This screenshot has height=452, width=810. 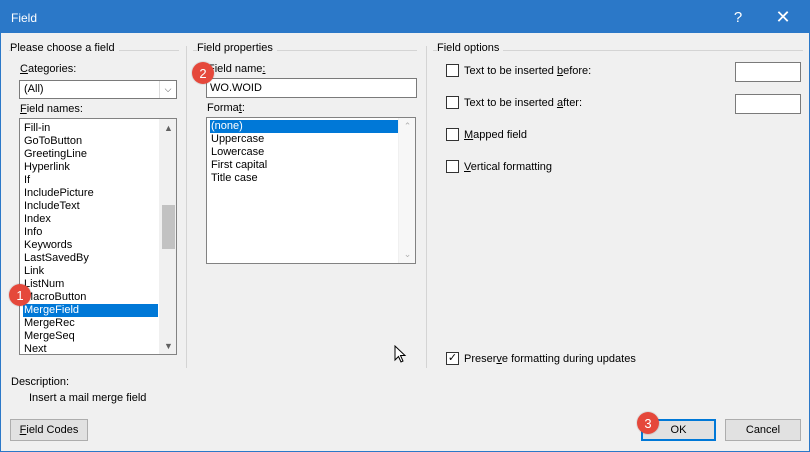 What do you see at coordinates (495, 134) in the screenshot?
I see `mapped-field-label: Mapped field` at bounding box center [495, 134].